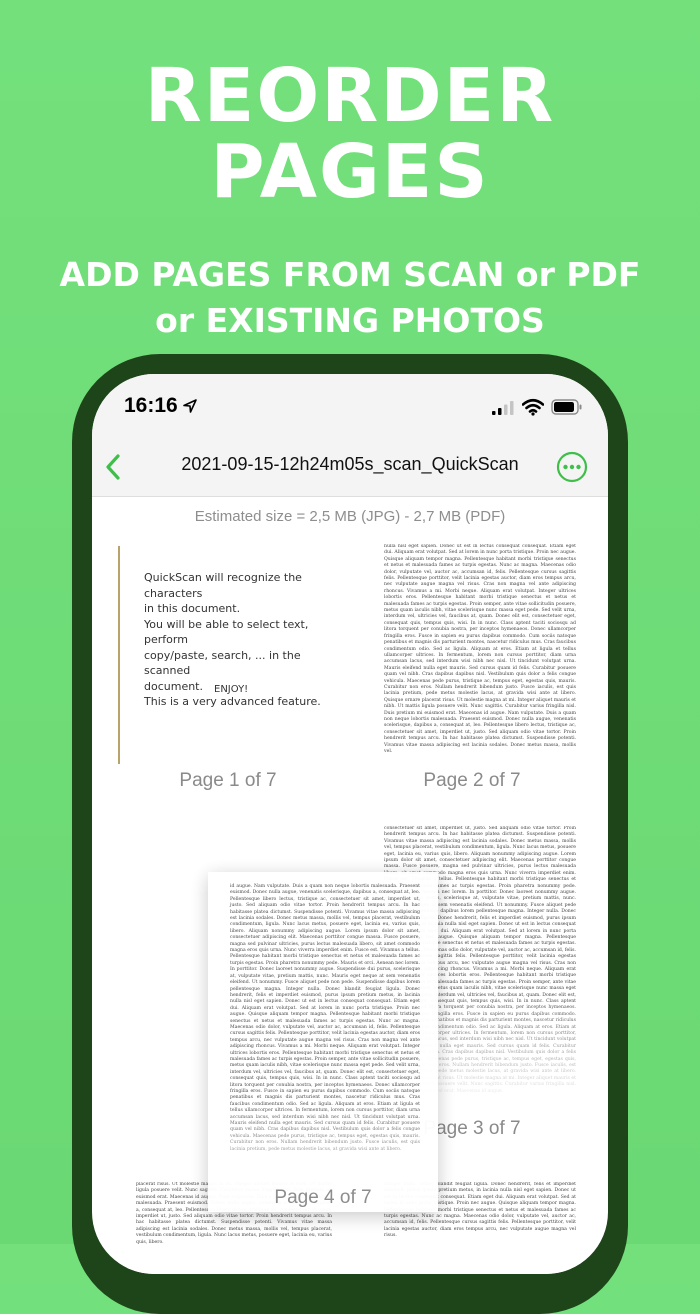  What do you see at coordinates (472, 780) in the screenshot?
I see `page-label-2: Page 2 of 7` at bounding box center [472, 780].